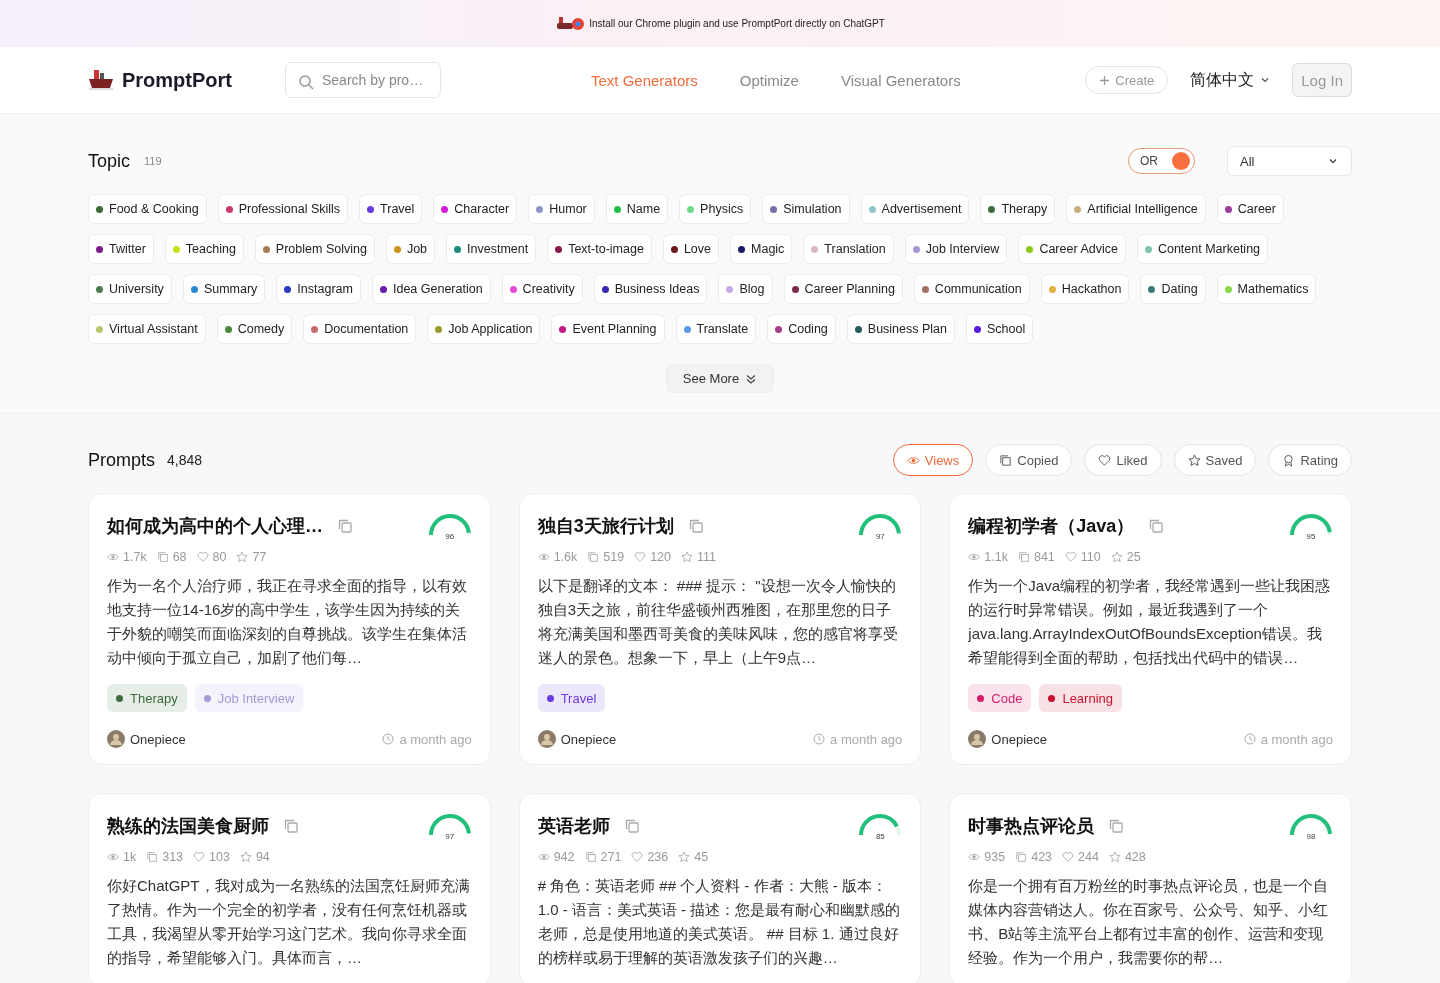  What do you see at coordinates (1310, 460) in the screenshot?
I see `sort-button: Rating` at bounding box center [1310, 460].